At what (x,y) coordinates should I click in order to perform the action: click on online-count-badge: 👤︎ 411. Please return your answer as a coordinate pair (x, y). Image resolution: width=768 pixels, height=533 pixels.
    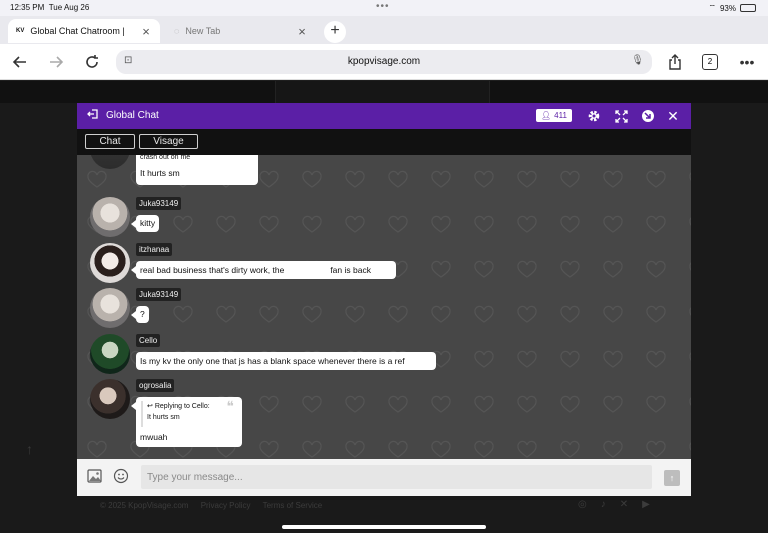
    Looking at the image, I should click on (554, 115).